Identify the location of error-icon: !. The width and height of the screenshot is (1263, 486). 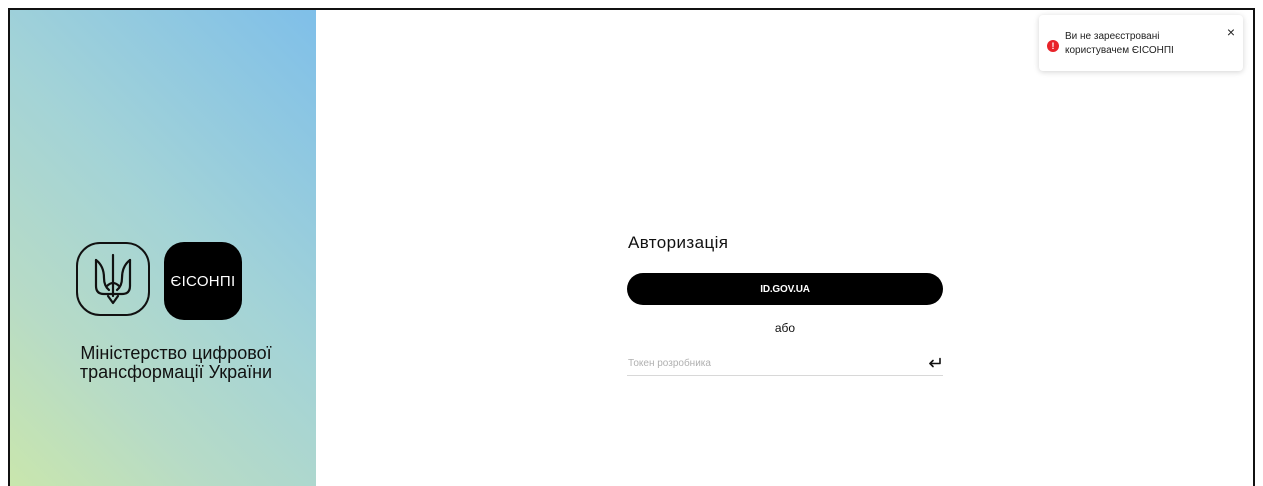
(1053, 46).